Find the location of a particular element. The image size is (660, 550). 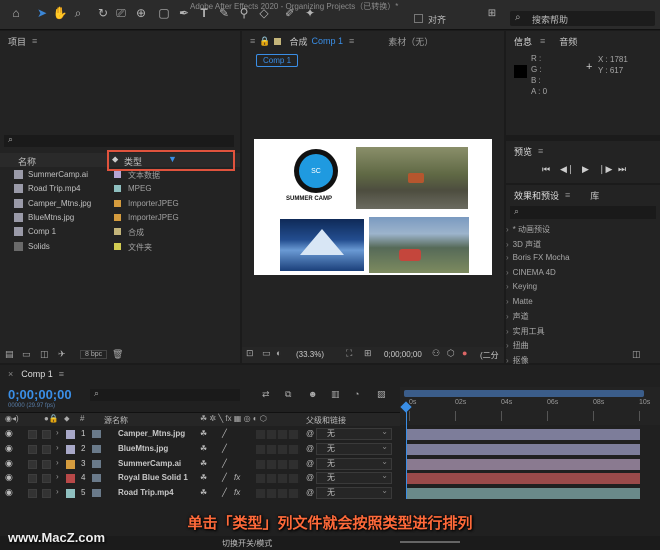

list-item: Road Trip.mp4 MPEG is located at coordinates (120, 189).